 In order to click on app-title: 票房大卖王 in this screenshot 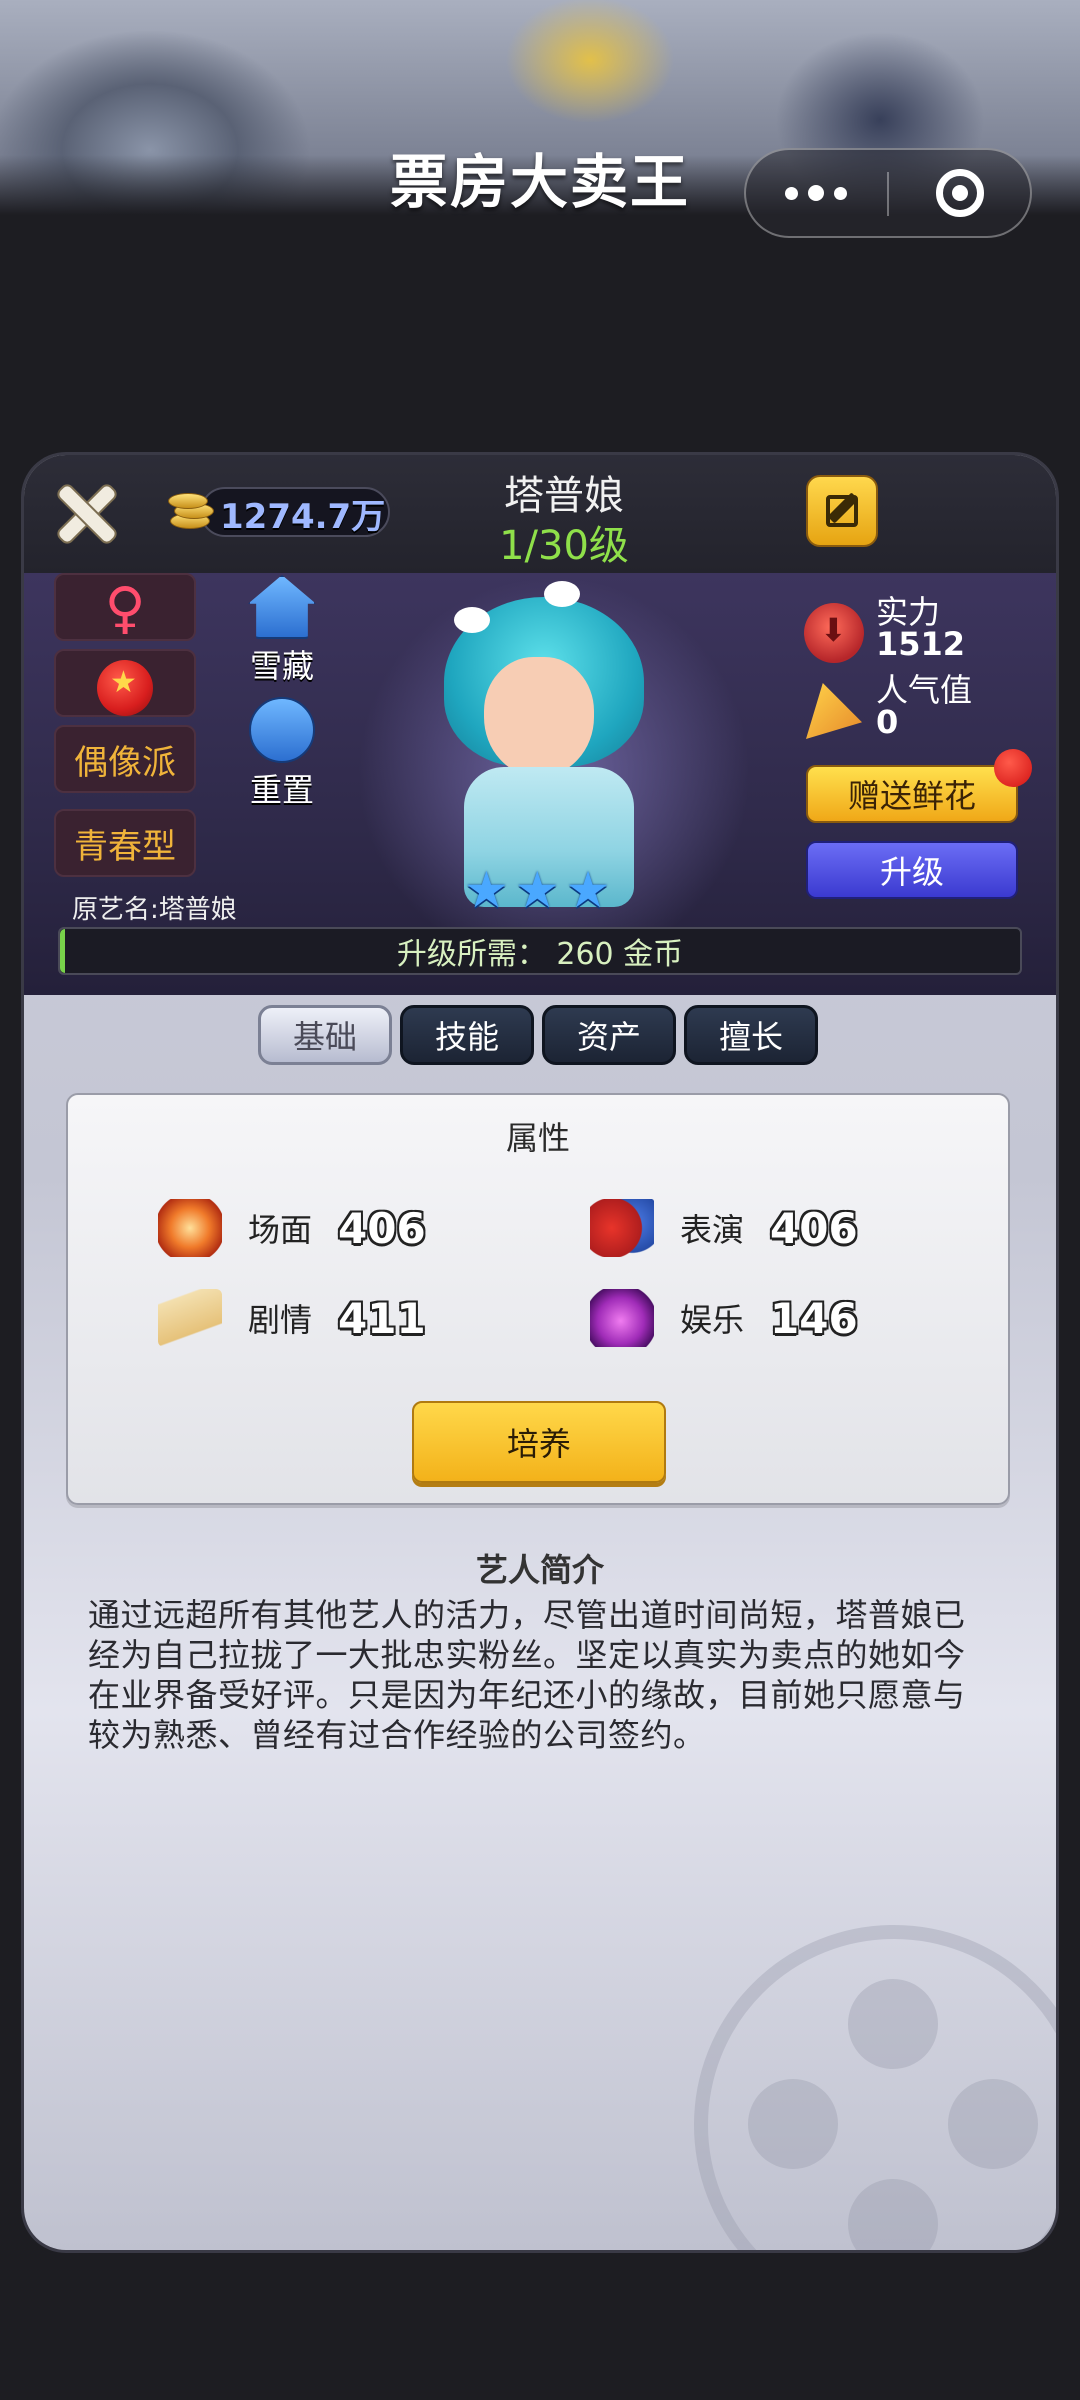, I will do `click(539, 182)`.